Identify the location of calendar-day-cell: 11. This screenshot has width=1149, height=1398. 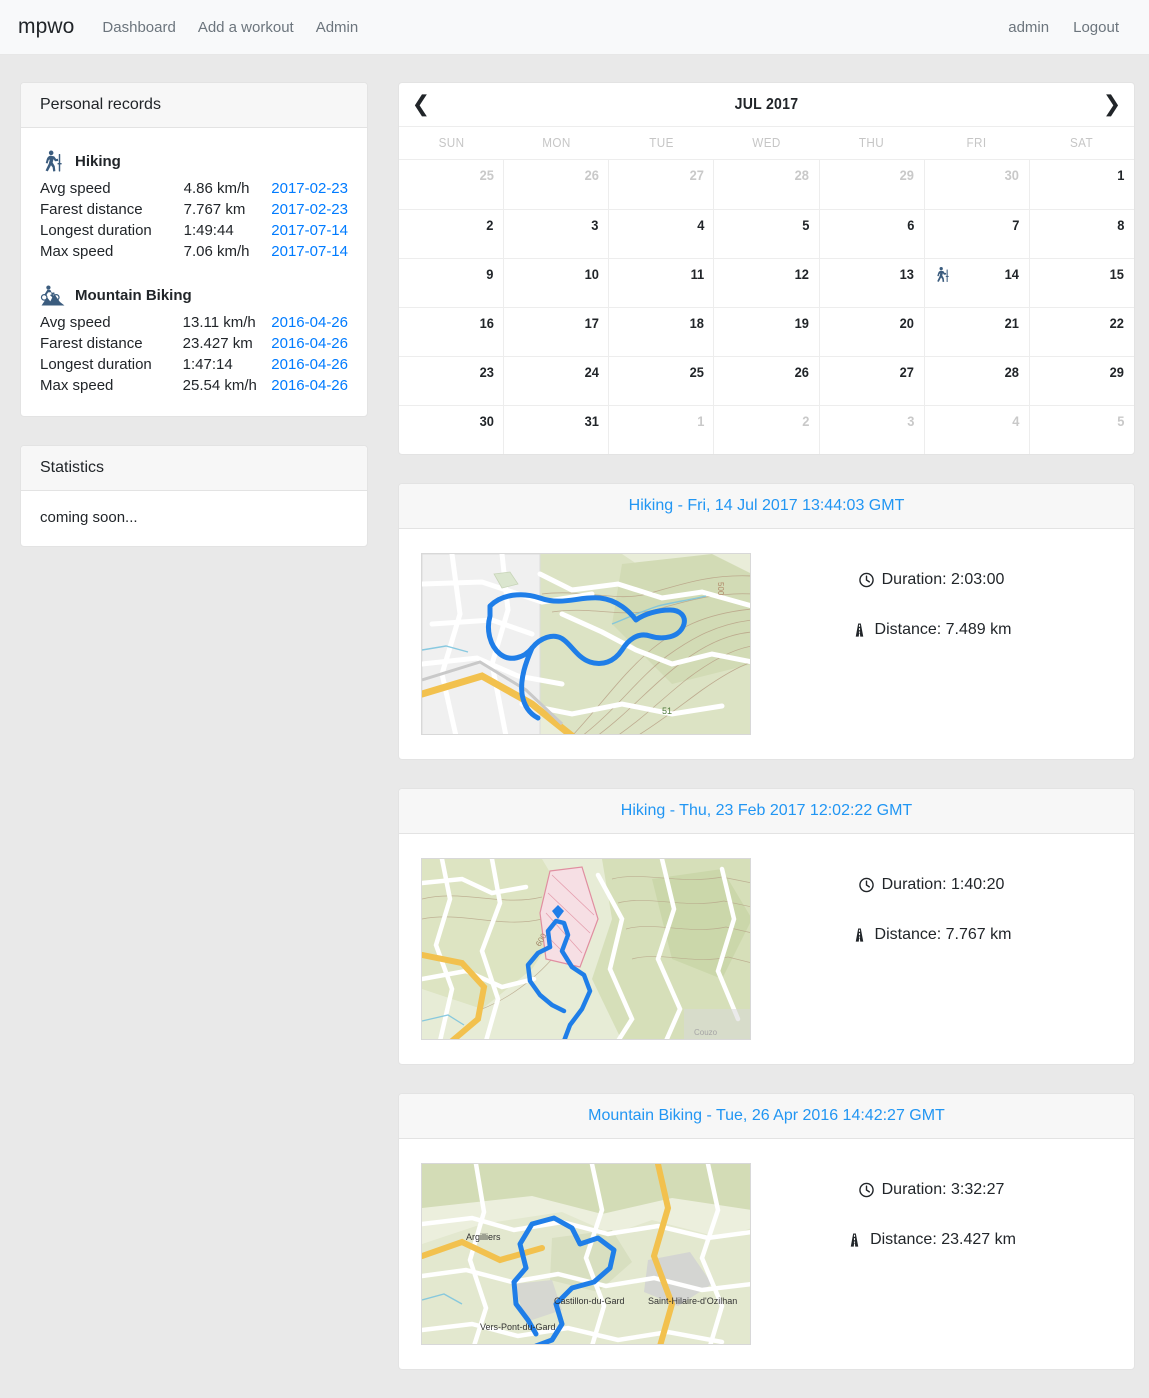
(661, 282).